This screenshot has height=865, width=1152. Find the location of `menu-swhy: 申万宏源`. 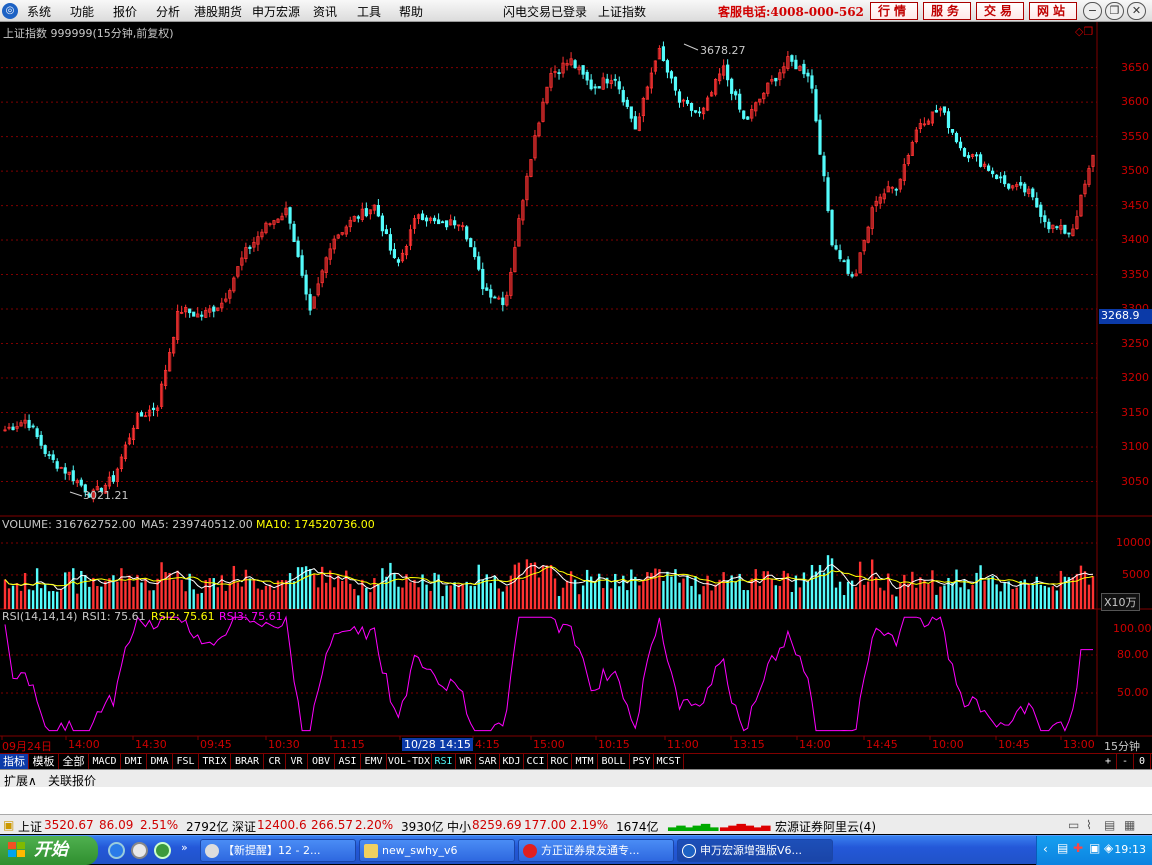

menu-swhy: 申万宏源 is located at coordinates (276, 11).